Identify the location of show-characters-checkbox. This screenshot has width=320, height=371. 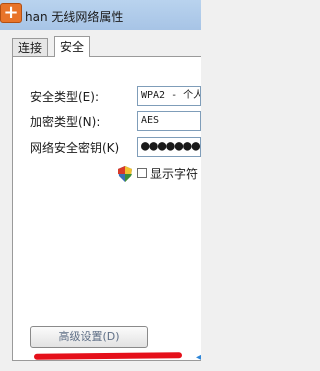
(142, 173).